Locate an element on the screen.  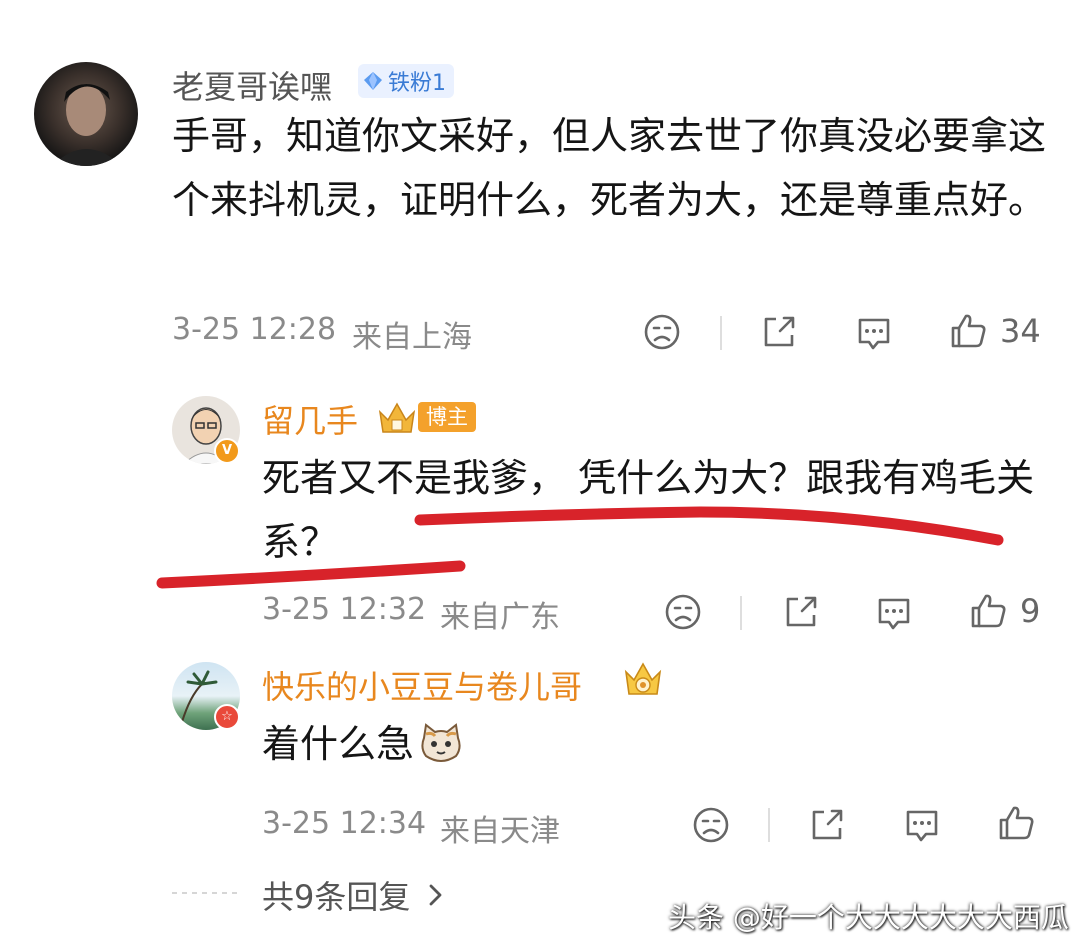
reply1-share-button is located at coordinates (801, 612).